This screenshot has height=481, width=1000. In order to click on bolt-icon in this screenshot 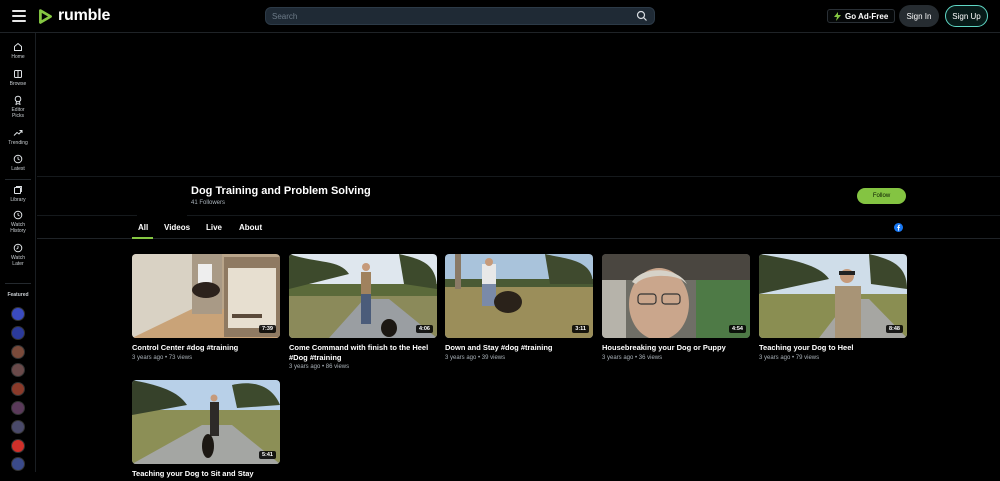, I will do `click(837, 16)`.